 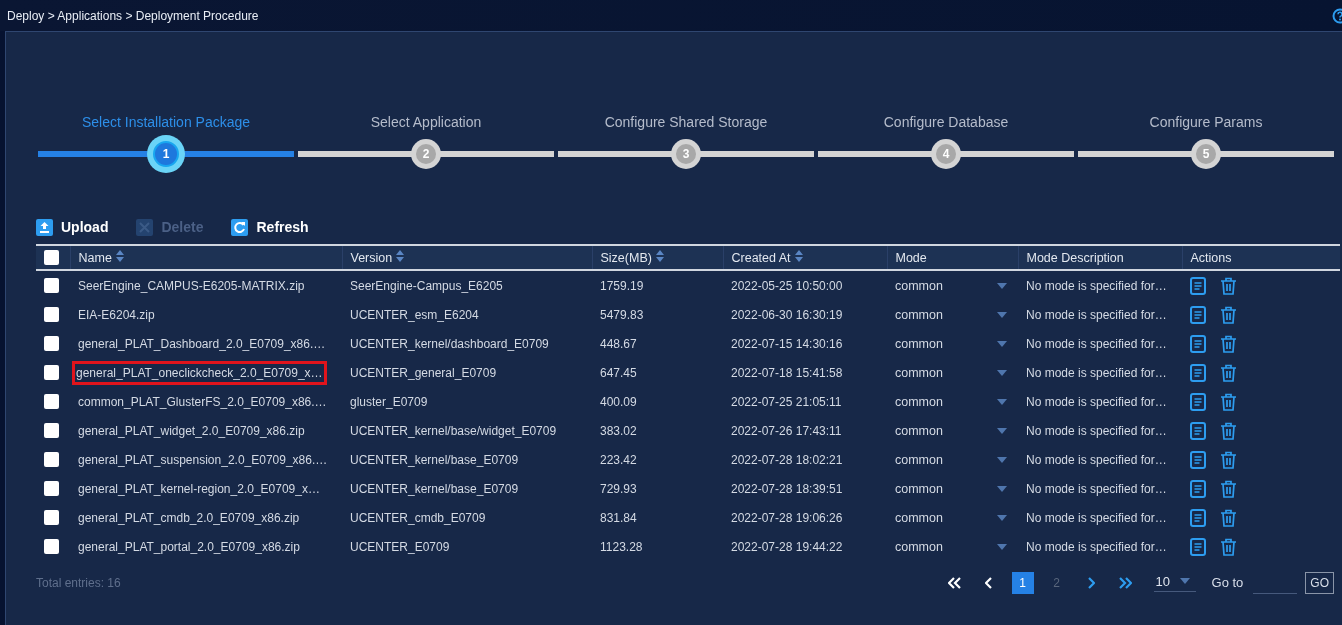 What do you see at coordinates (189, 517) in the screenshot?
I see `name-cell: general_PLAT_cmdb_2.0_E0709_x86.zip` at bounding box center [189, 517].